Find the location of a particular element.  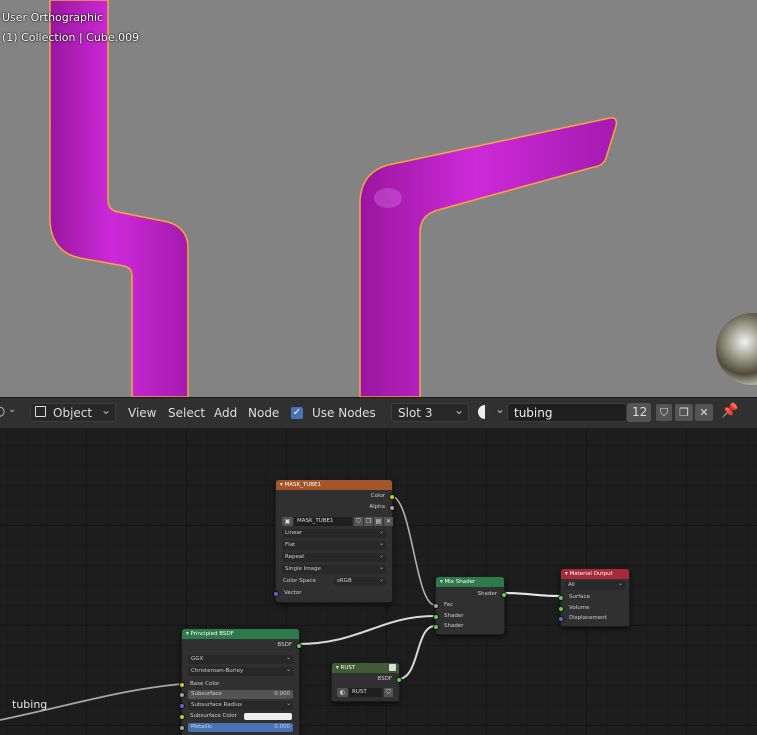

menu-node: Node is located at coordinates (263, 413).